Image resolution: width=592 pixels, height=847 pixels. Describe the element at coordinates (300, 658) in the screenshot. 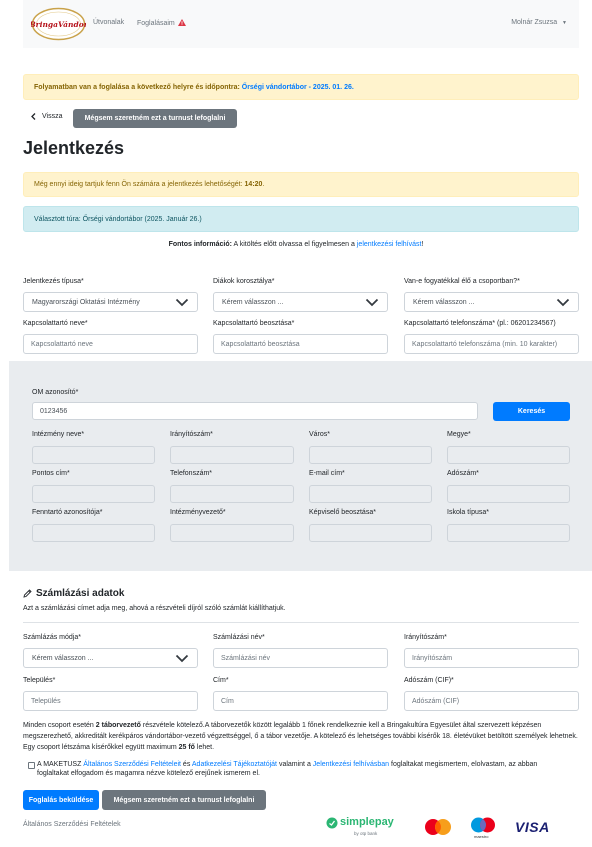

I see `billing-name-input: Számlázási név` at that location.